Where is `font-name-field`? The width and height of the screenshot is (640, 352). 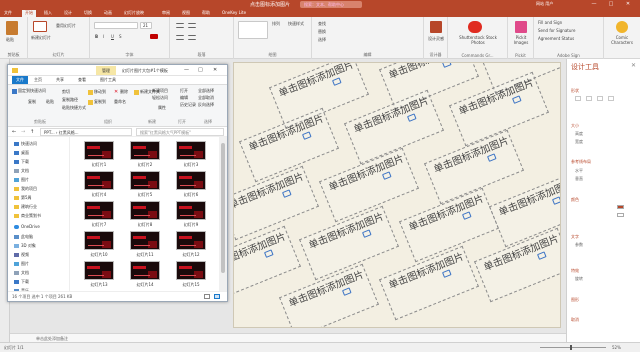 font-name-field is located at coordinates (116, 25).